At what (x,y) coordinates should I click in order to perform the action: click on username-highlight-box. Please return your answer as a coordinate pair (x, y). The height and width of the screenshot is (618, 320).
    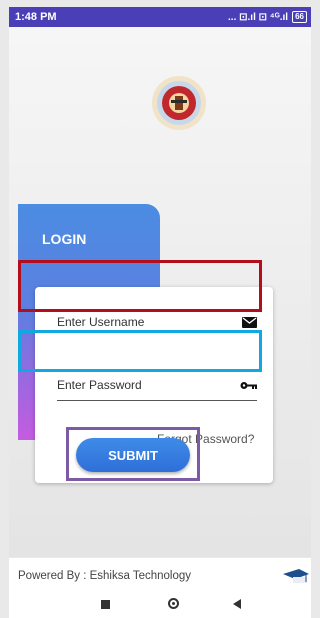
    Looking at the image, I should click on (140, 286).